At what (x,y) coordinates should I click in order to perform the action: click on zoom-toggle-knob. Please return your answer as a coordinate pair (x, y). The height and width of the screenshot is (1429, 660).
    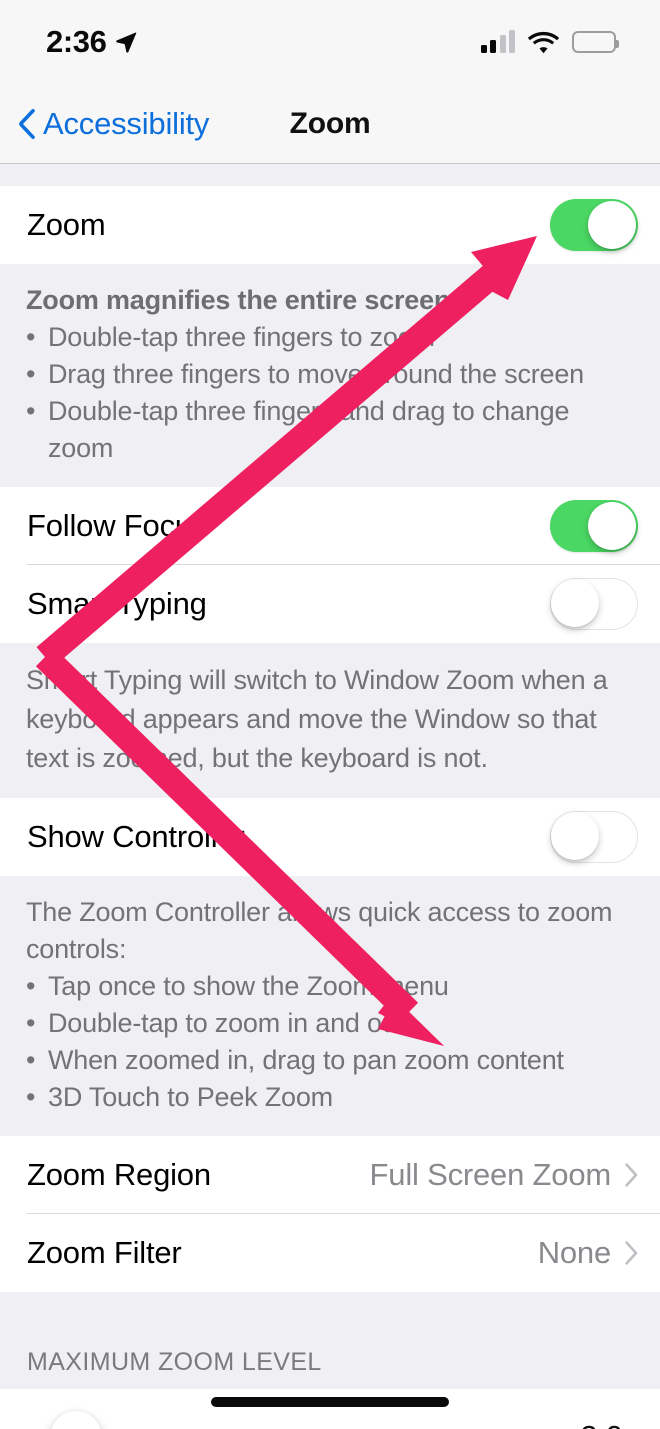
    Looking at the image, I should click on (612, 225).